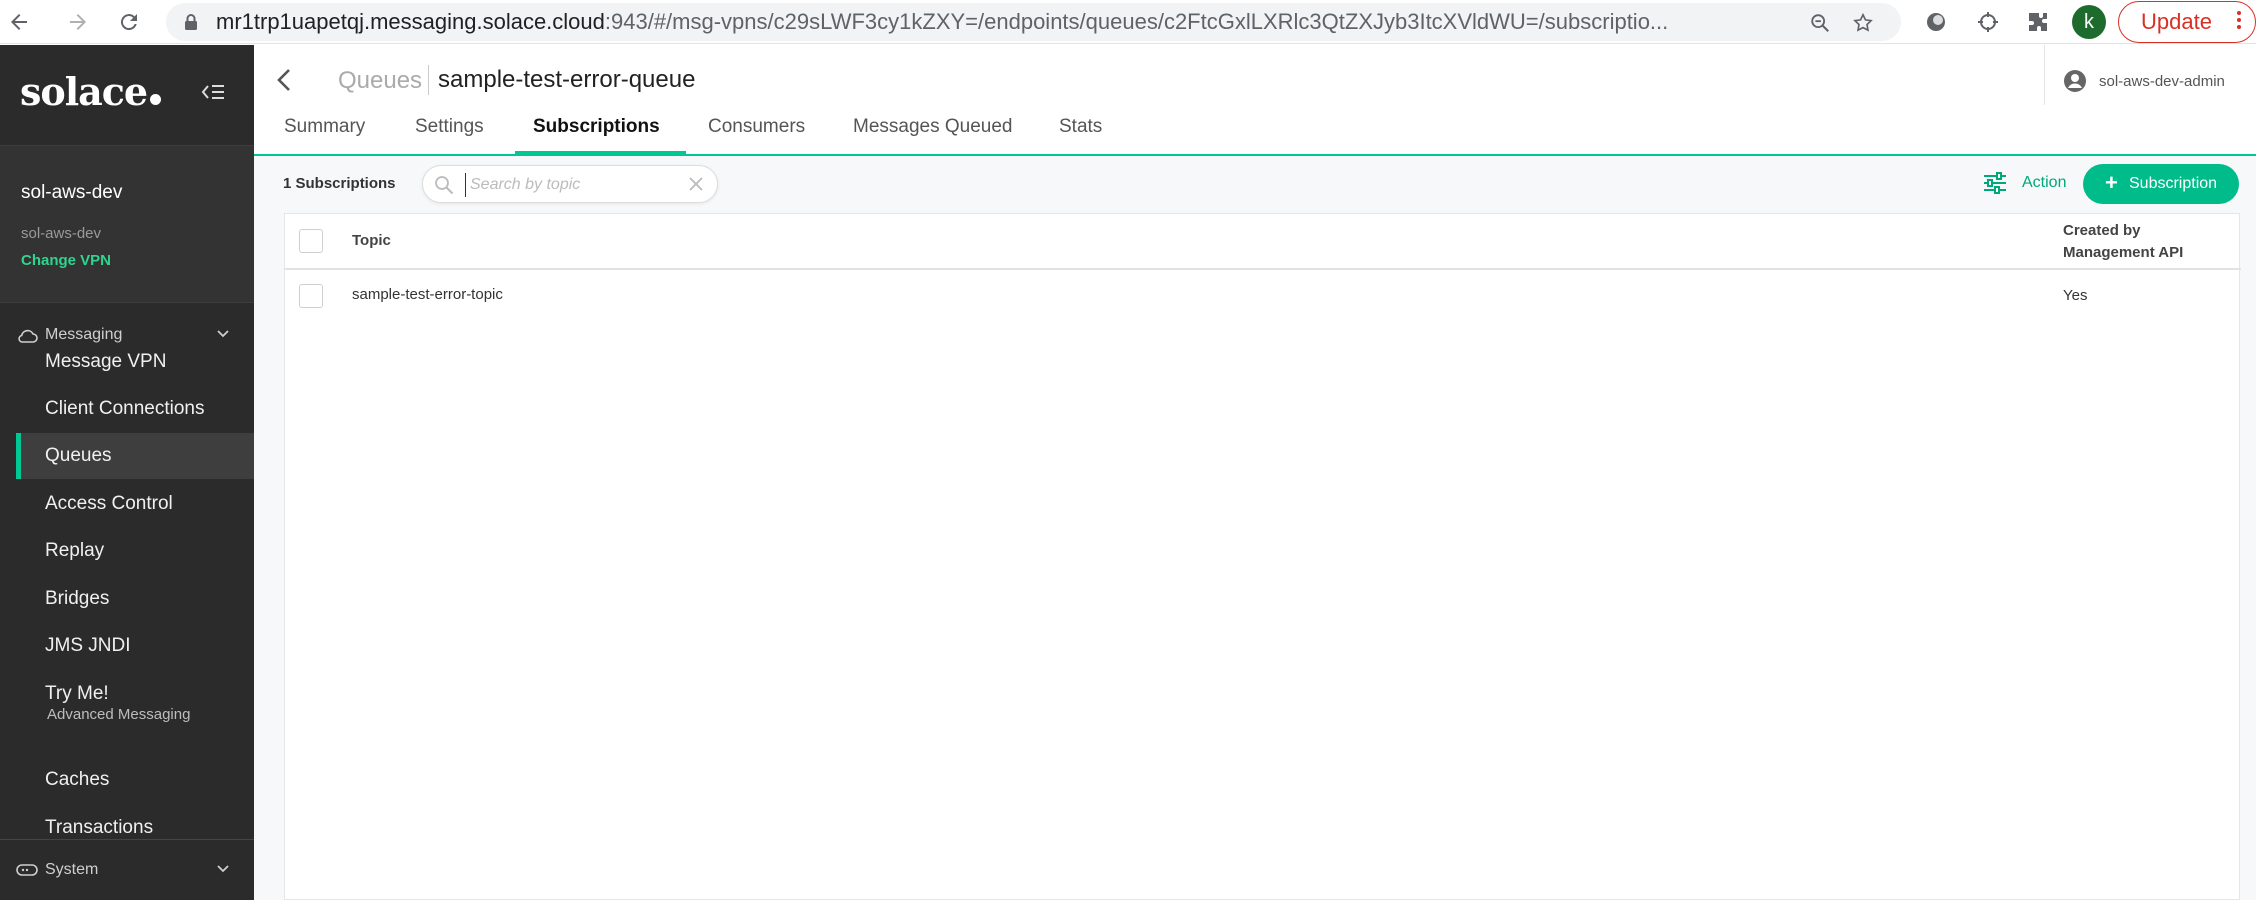 The width and height of the screenshot is (2256, 900). Describe the element at coordinates (78, 22) in the screenshot. I see `forward-arrow-icon` at that location.